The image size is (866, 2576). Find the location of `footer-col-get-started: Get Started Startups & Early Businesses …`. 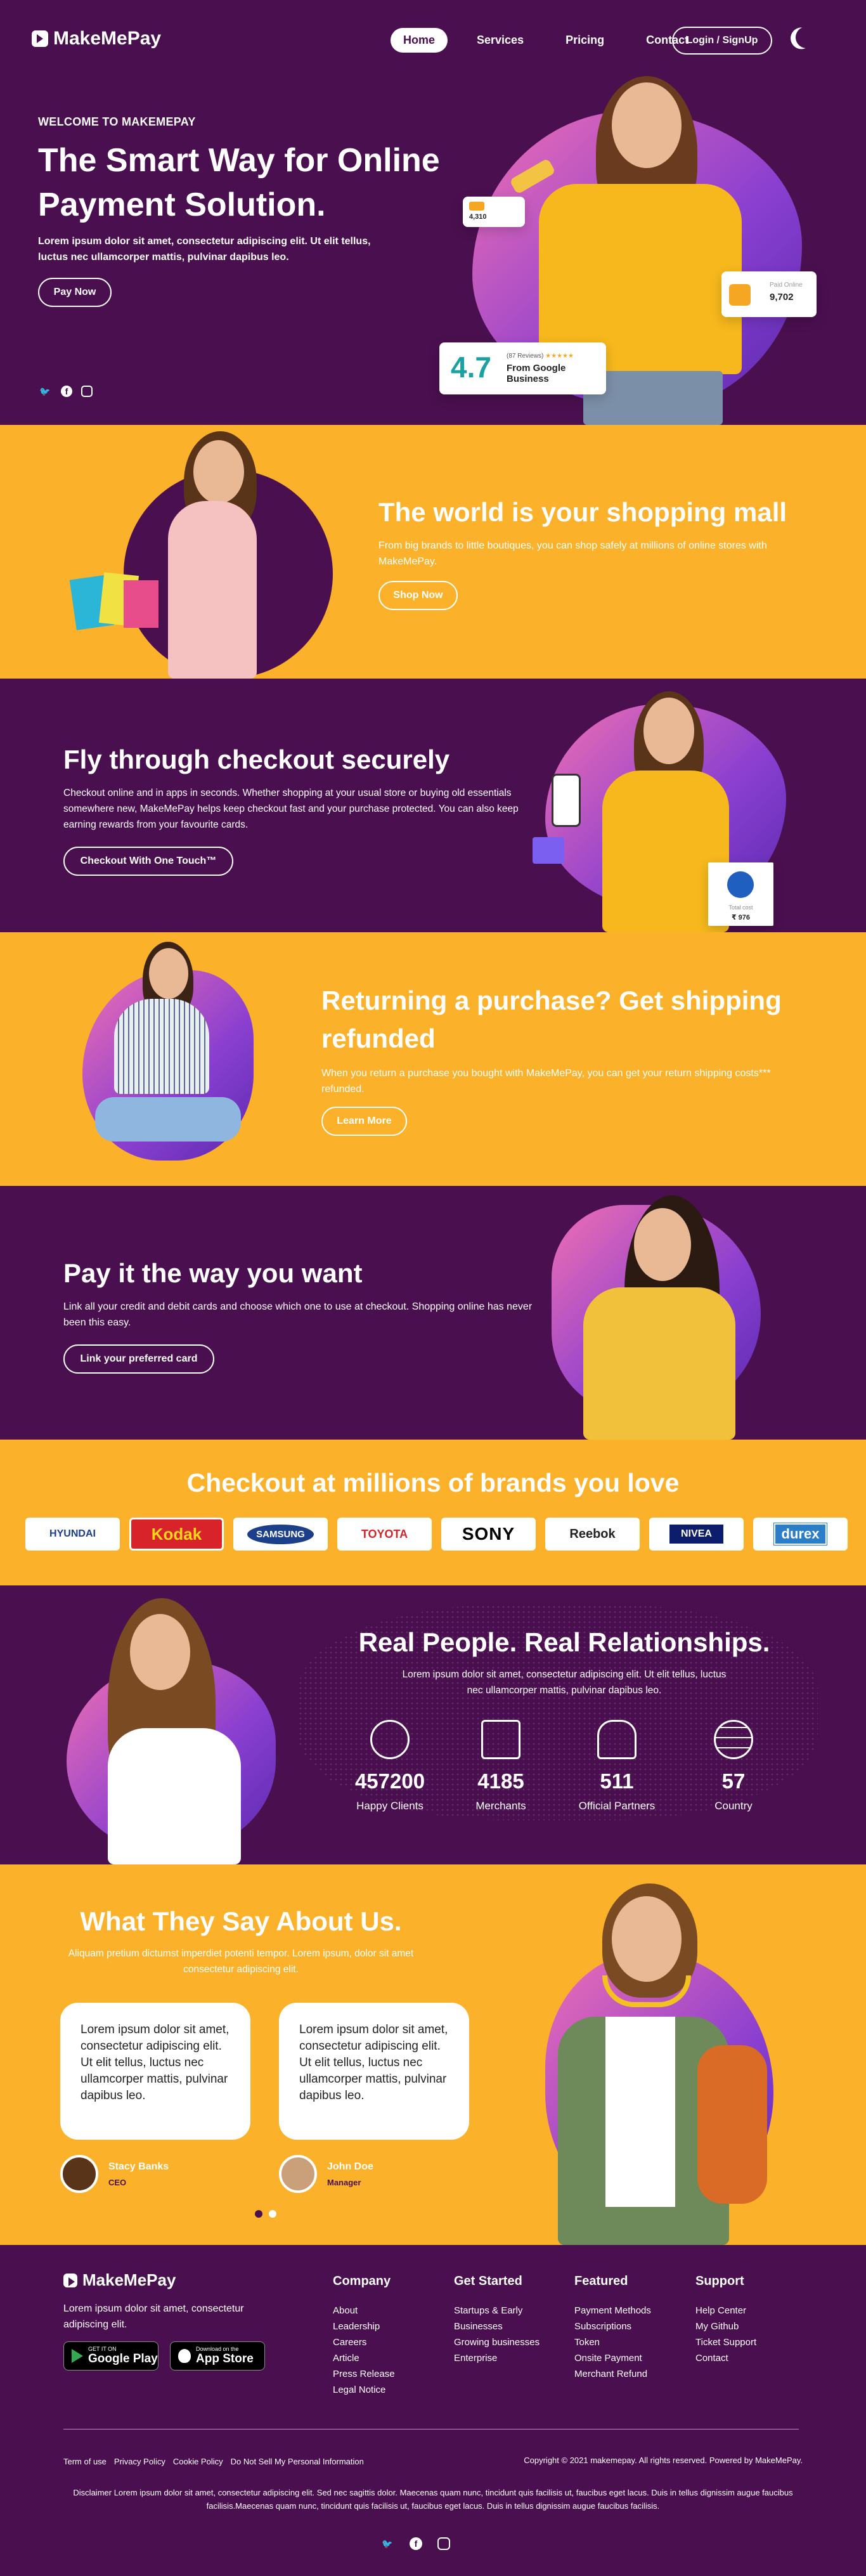

footer-col-get-started: Get Started Startups & Early Businesses … is located at coordinates (497, 2320).